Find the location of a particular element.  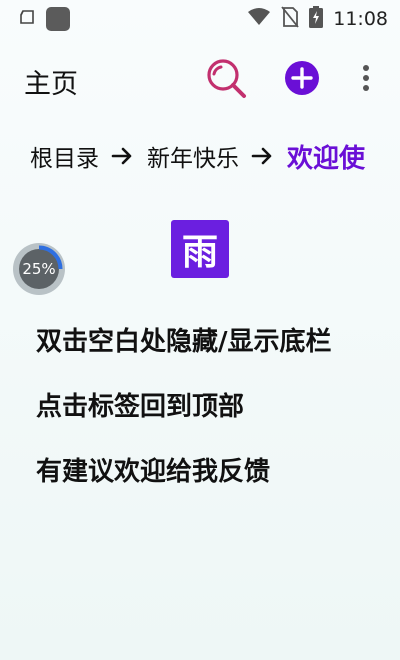

status-time: 11:08 is located at coordinates (360, 19).